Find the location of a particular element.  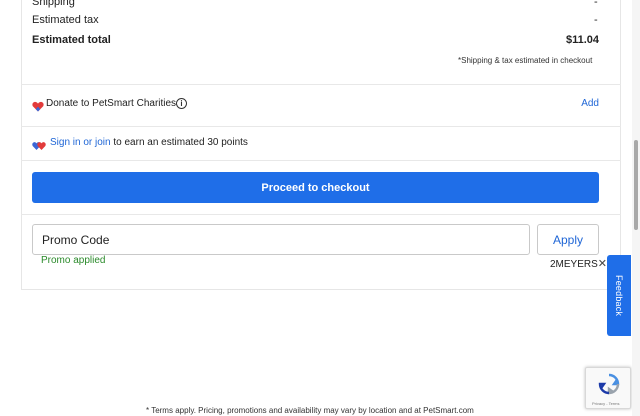

proceed-to-checkout-button: Proceed to checkout is located at coordinates (315, 187).